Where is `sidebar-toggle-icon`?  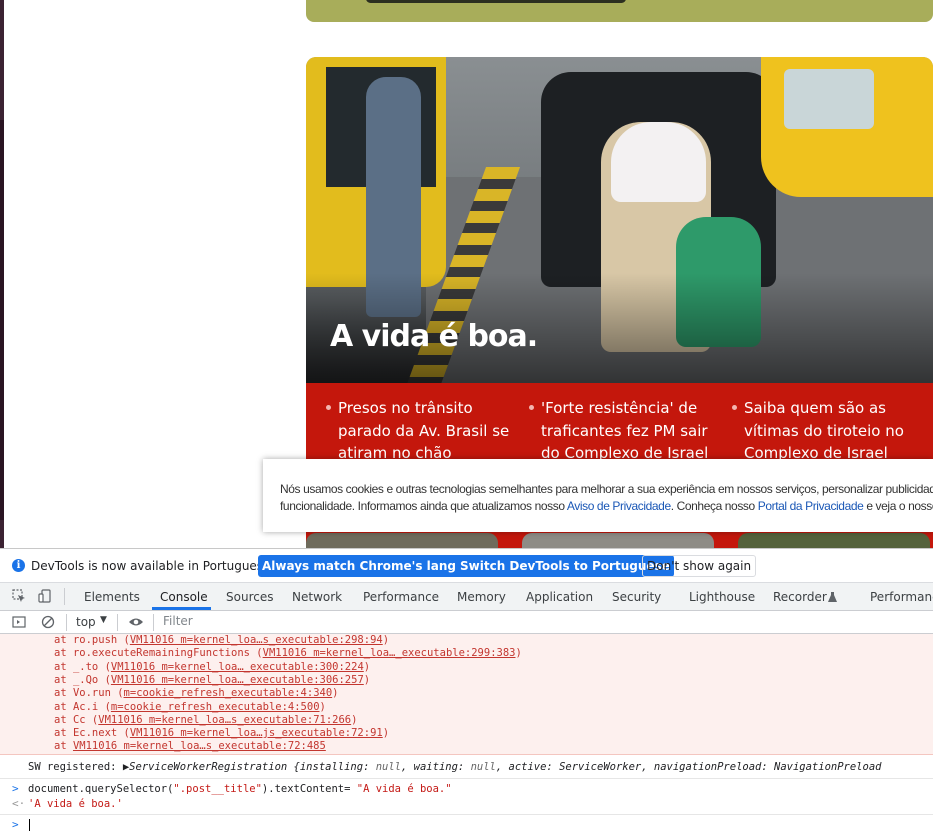 sidebar-toggle-icon is located at coordinates (19, 622).